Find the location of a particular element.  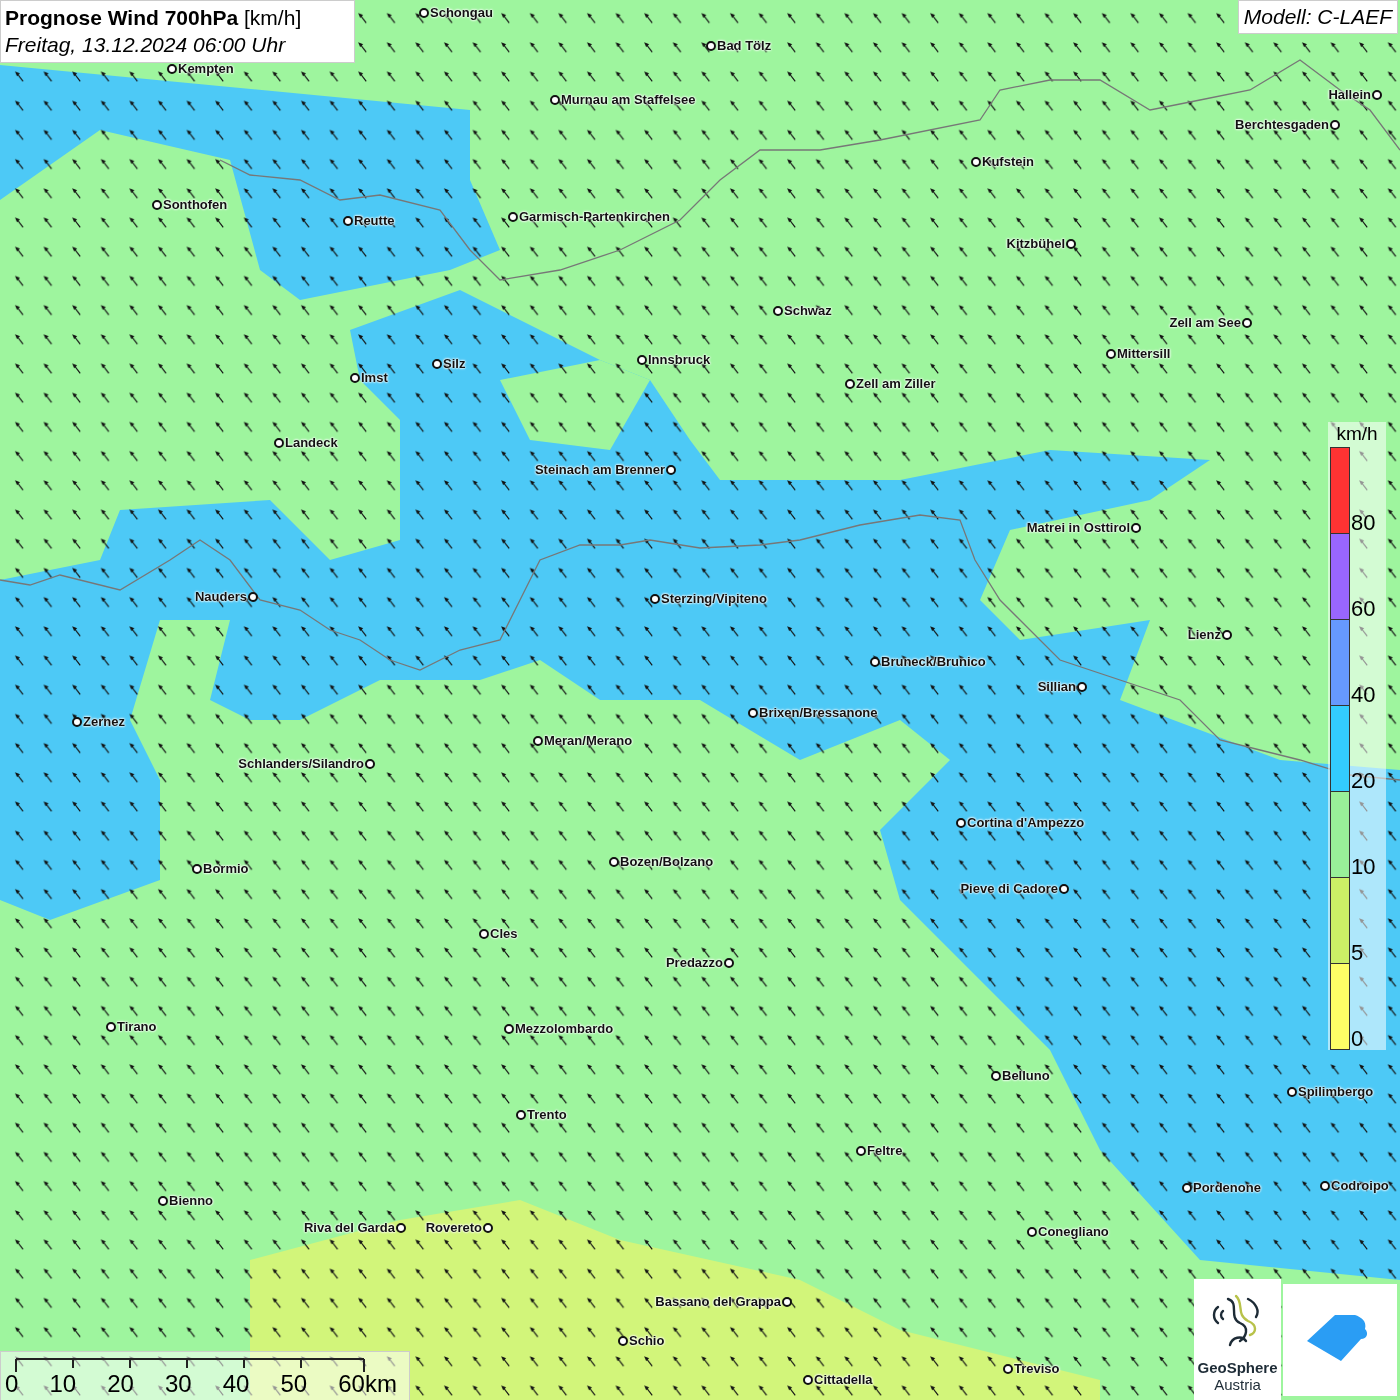

city-label: Trento is located at coordinates (547, 1114).